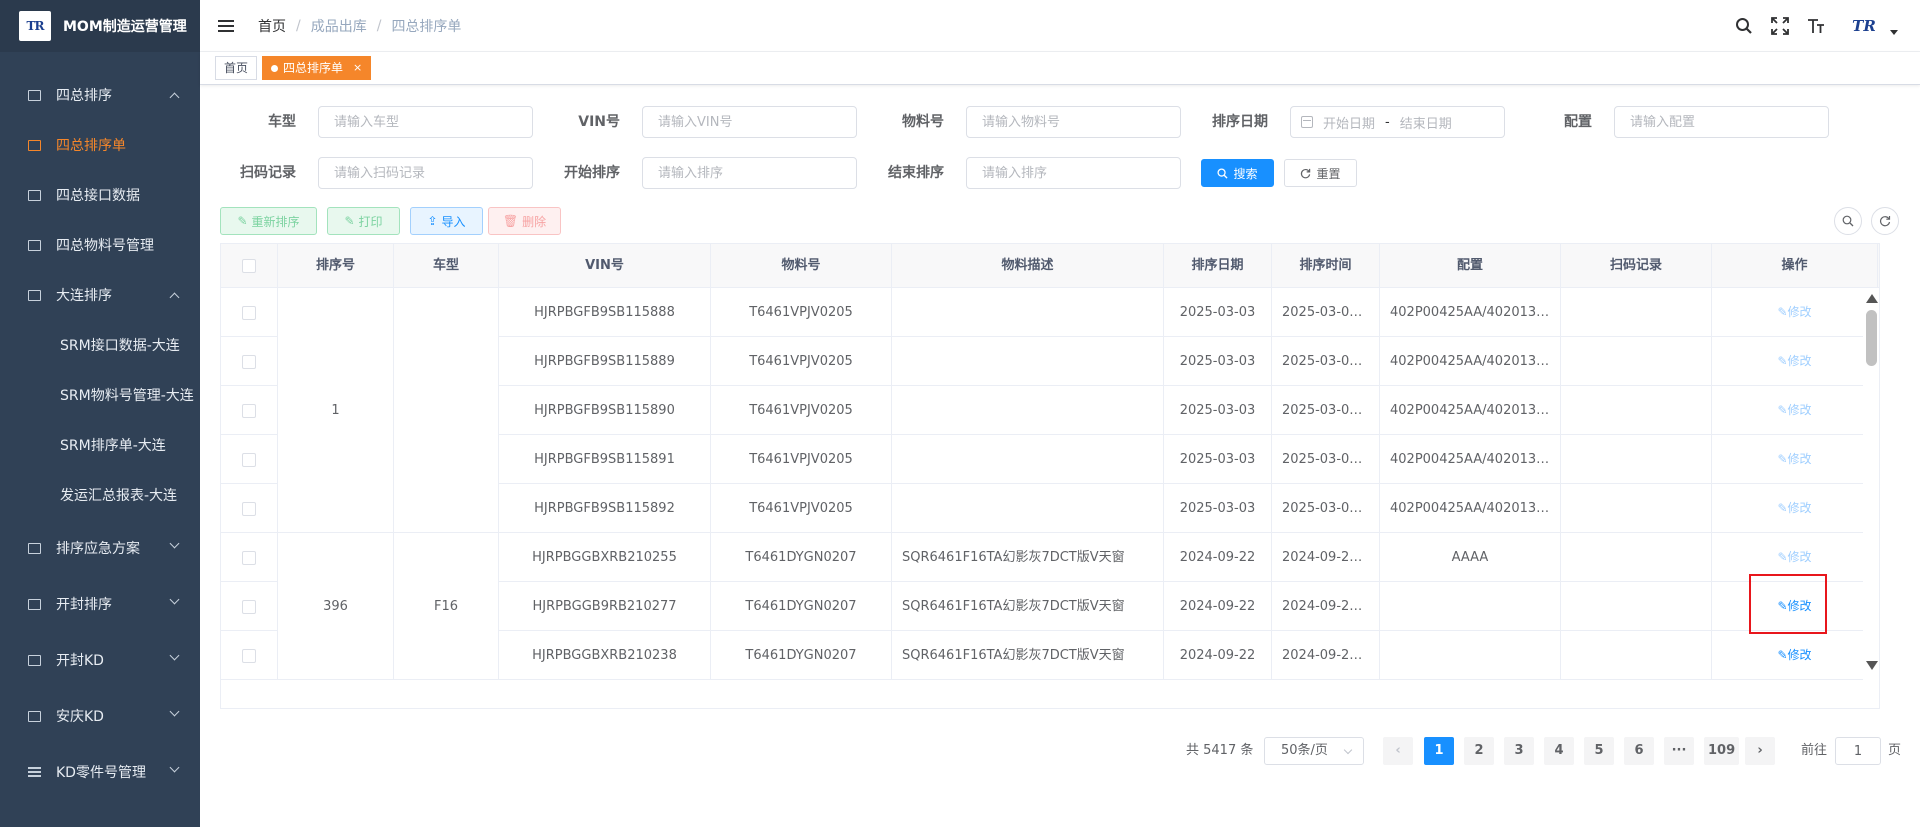 The height and width of the screenshot is (827, 1920). What do you see at coordinates (1744, 26) in the screenshot?
I see `search-icon` at bounding box center [1744, 26].